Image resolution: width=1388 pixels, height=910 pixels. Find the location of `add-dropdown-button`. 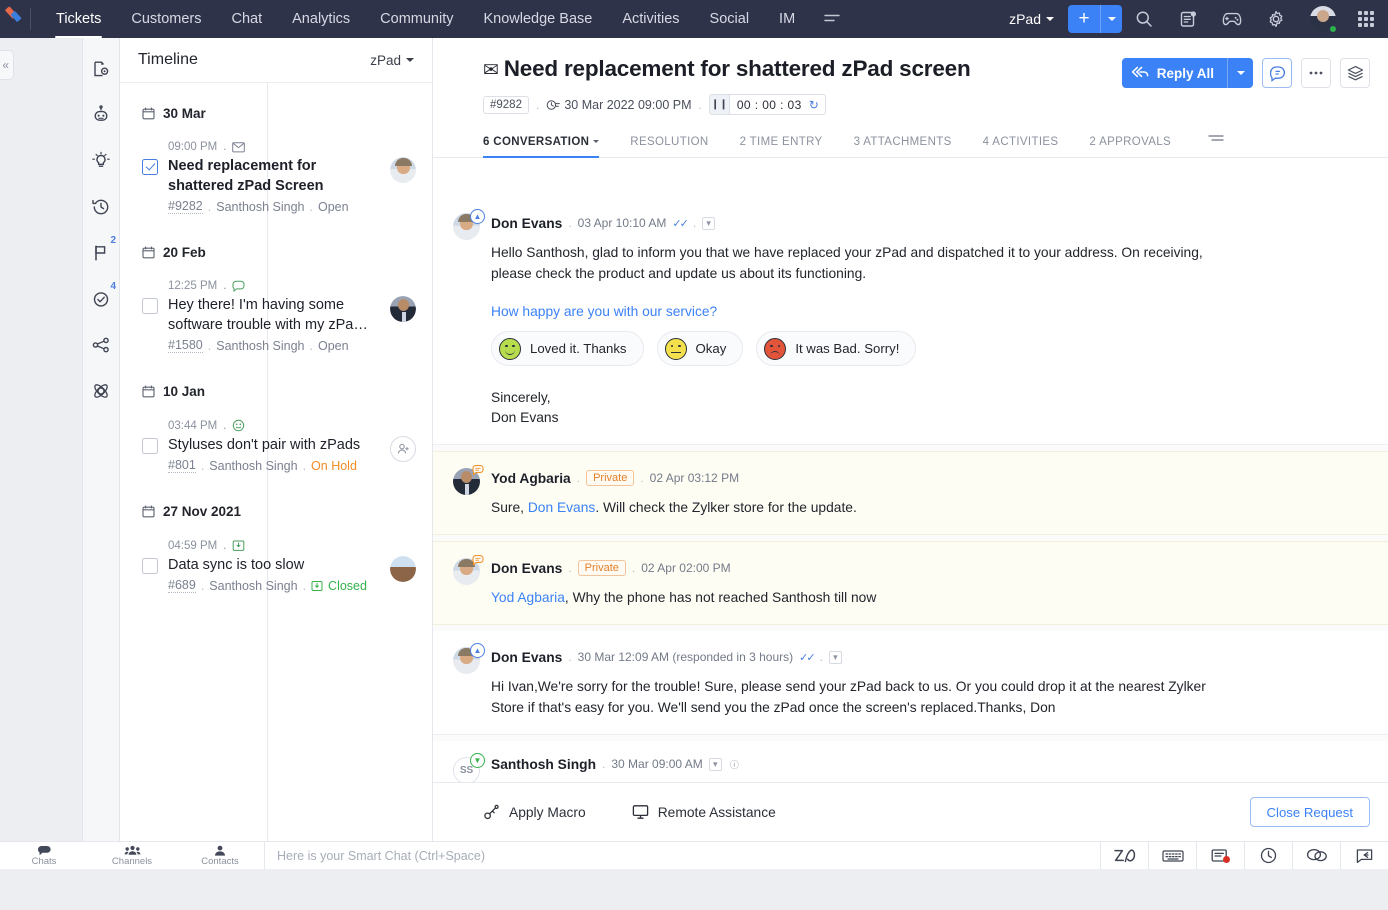

add-dropdown-button is located at coordinates (1111, 19).